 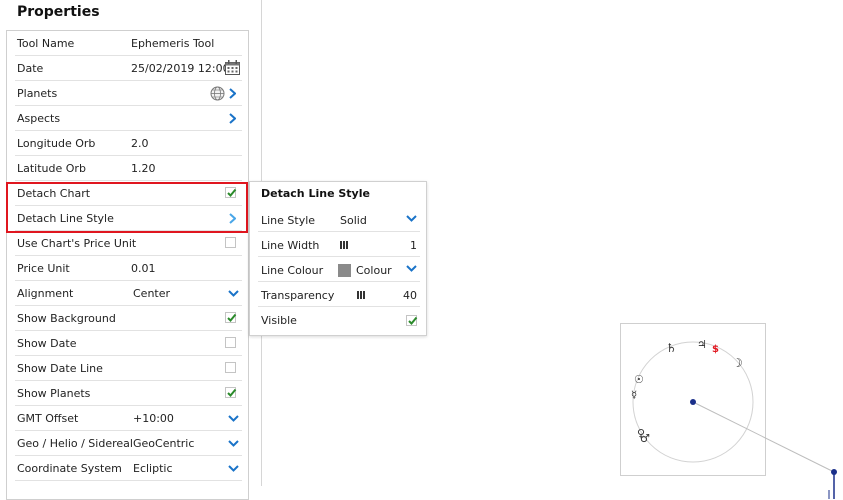 I want to click on ephemeris-chart-overlay: ♄ ♃ $ ☽ ☉ ☿ ♀ ♂, so click(x=734, y=418).